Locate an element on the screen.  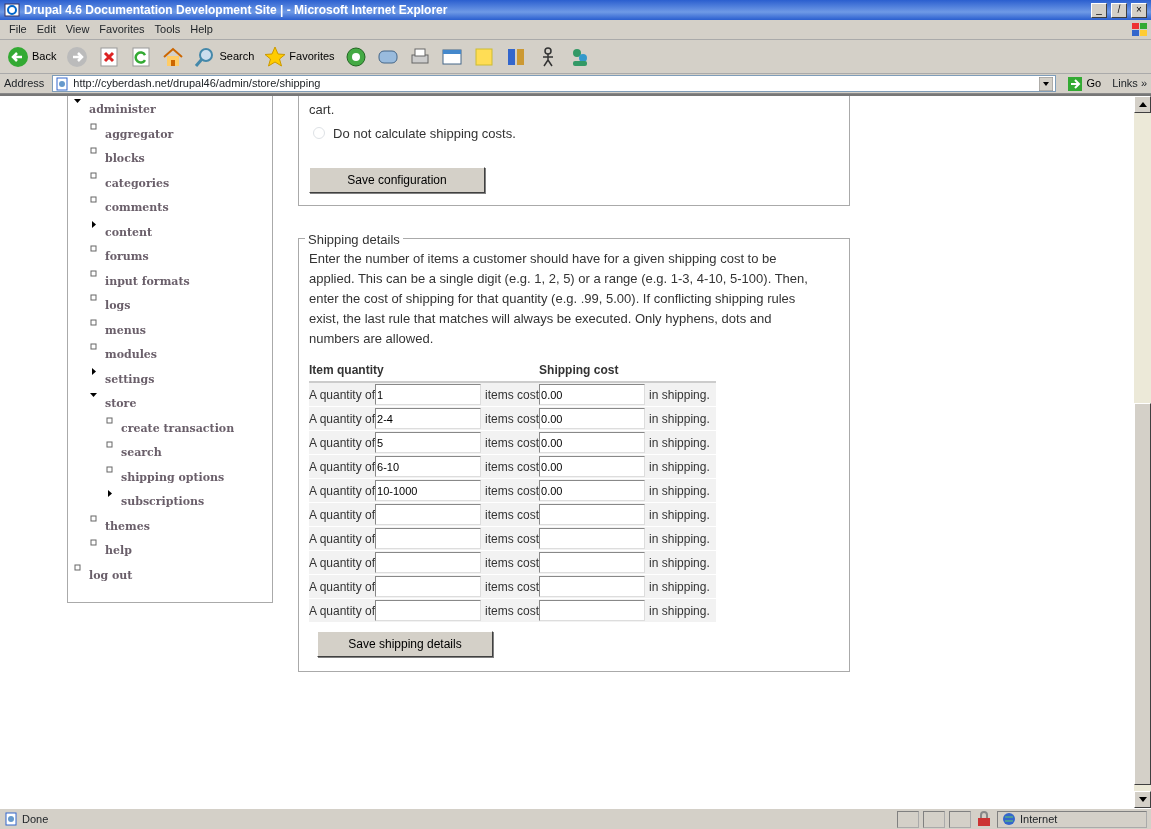
menu-item: File is located at coordinates (18, 29).